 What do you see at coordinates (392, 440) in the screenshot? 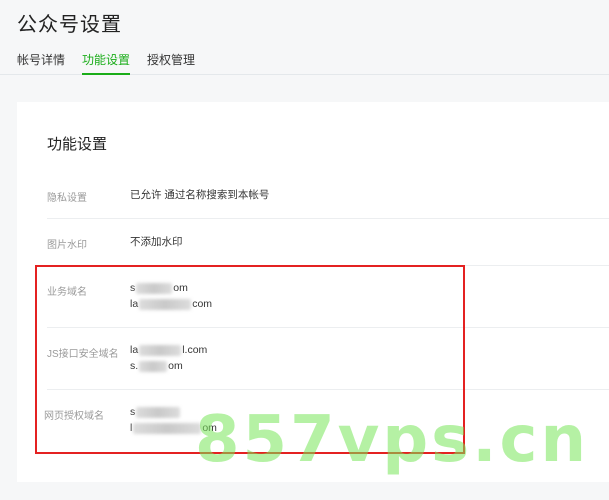
I see `site-watermark: 857vps.cn` at bounding box center [392, 440].